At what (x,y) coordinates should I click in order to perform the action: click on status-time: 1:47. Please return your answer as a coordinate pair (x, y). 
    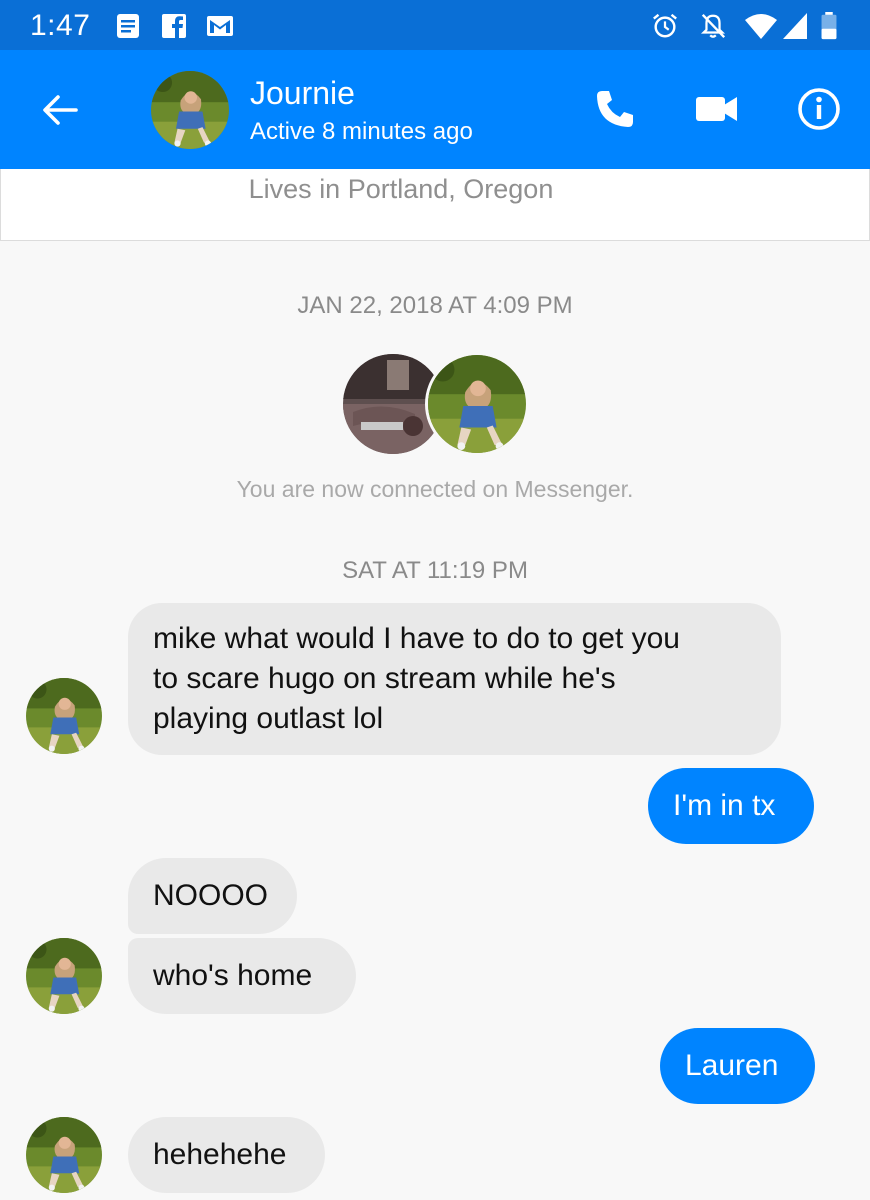
    Looking at the image, I should click on (60, 25).